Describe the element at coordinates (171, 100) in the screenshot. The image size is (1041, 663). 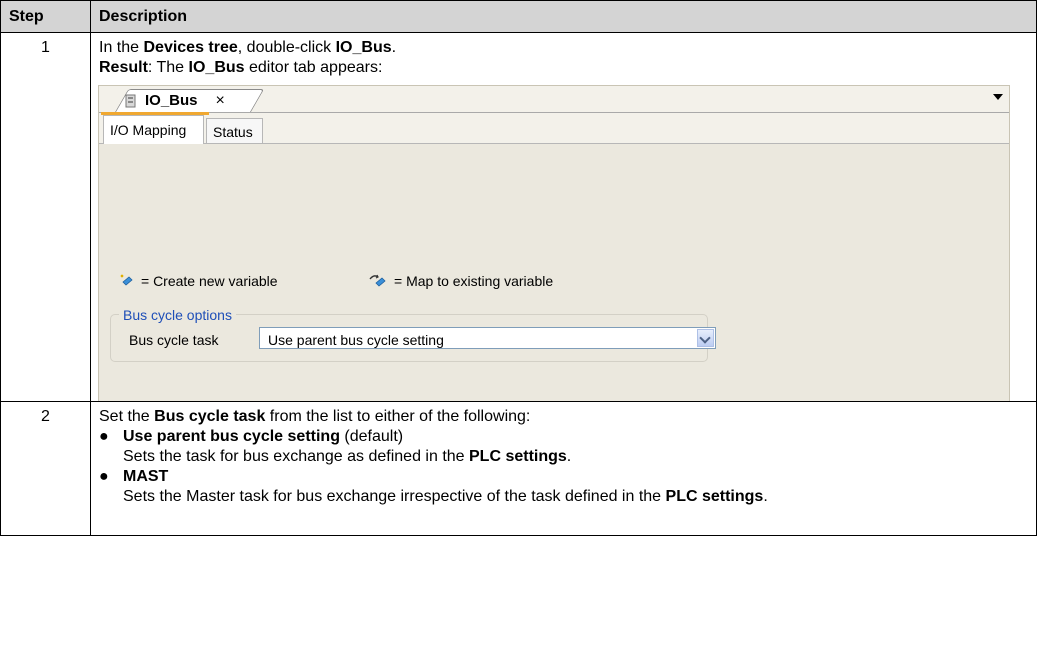
I see `editor-tab-title: IO_Bus` at that location.